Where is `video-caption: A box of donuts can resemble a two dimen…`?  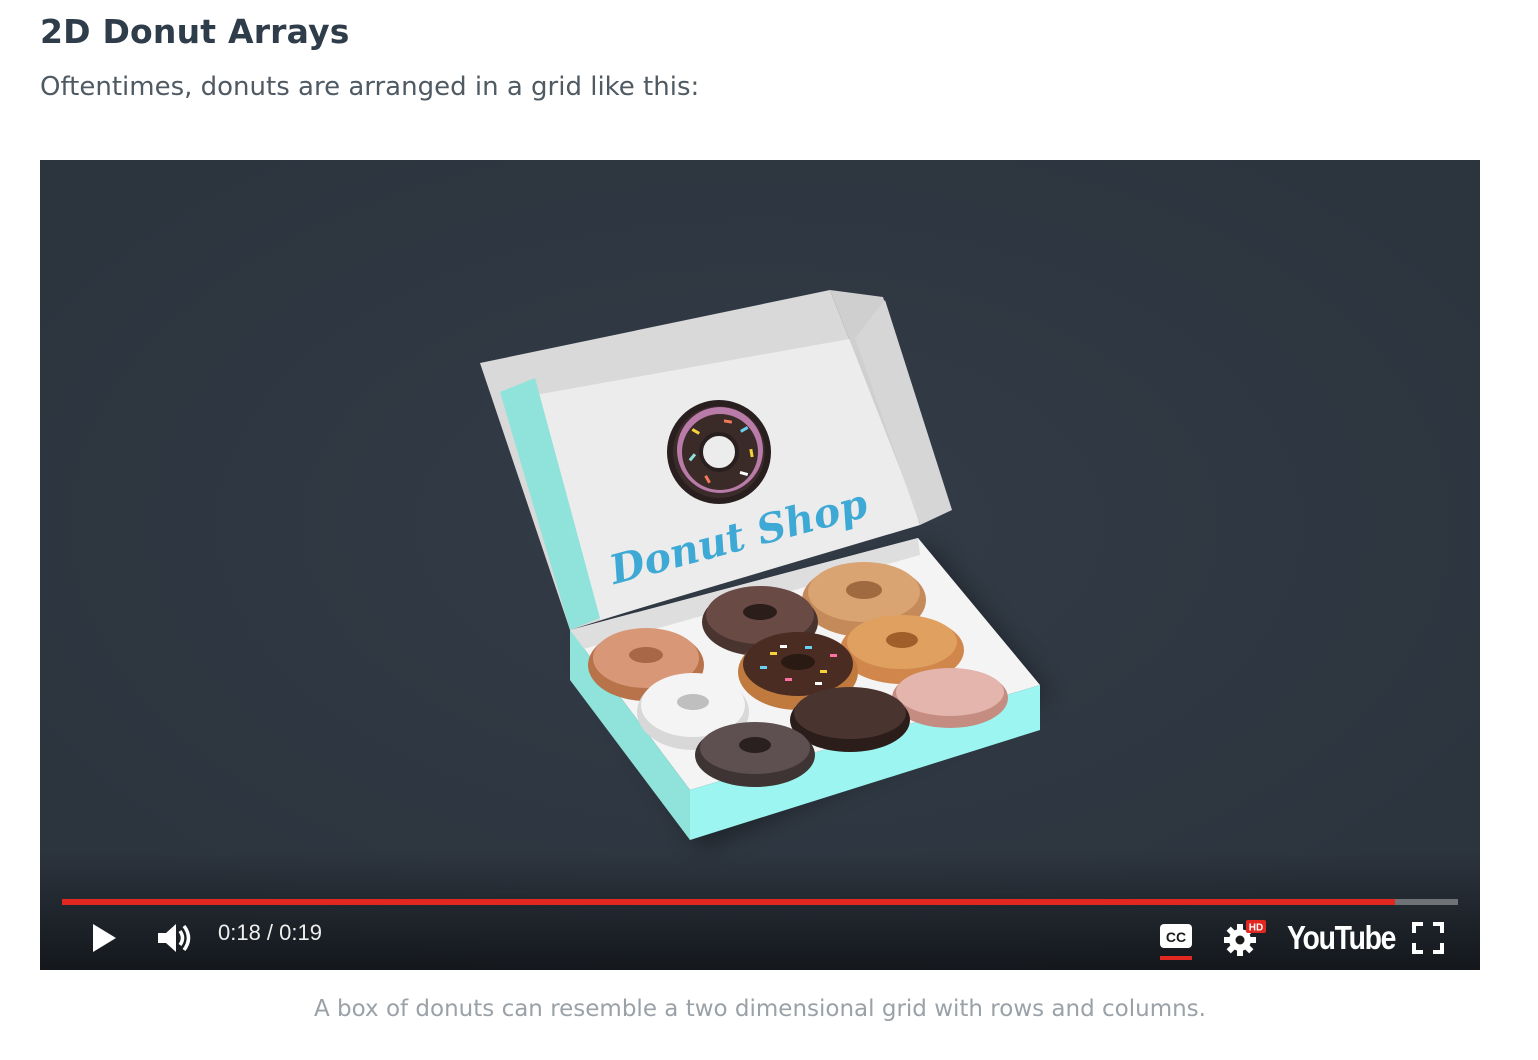 video-caption: A box of donuts can resemble a two dimen… is located at coordinates (760, 1009).